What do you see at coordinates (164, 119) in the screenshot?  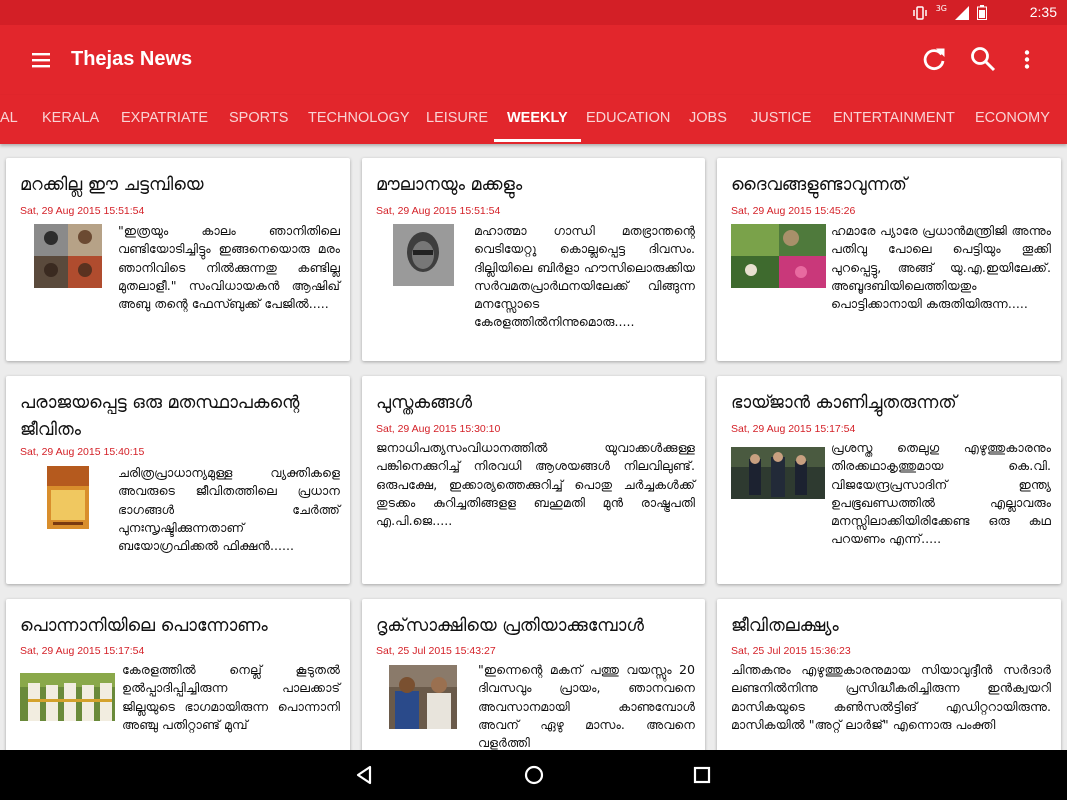 I see `tab-expatriate: EXPATRIATE` at bounding box center [164, 119].